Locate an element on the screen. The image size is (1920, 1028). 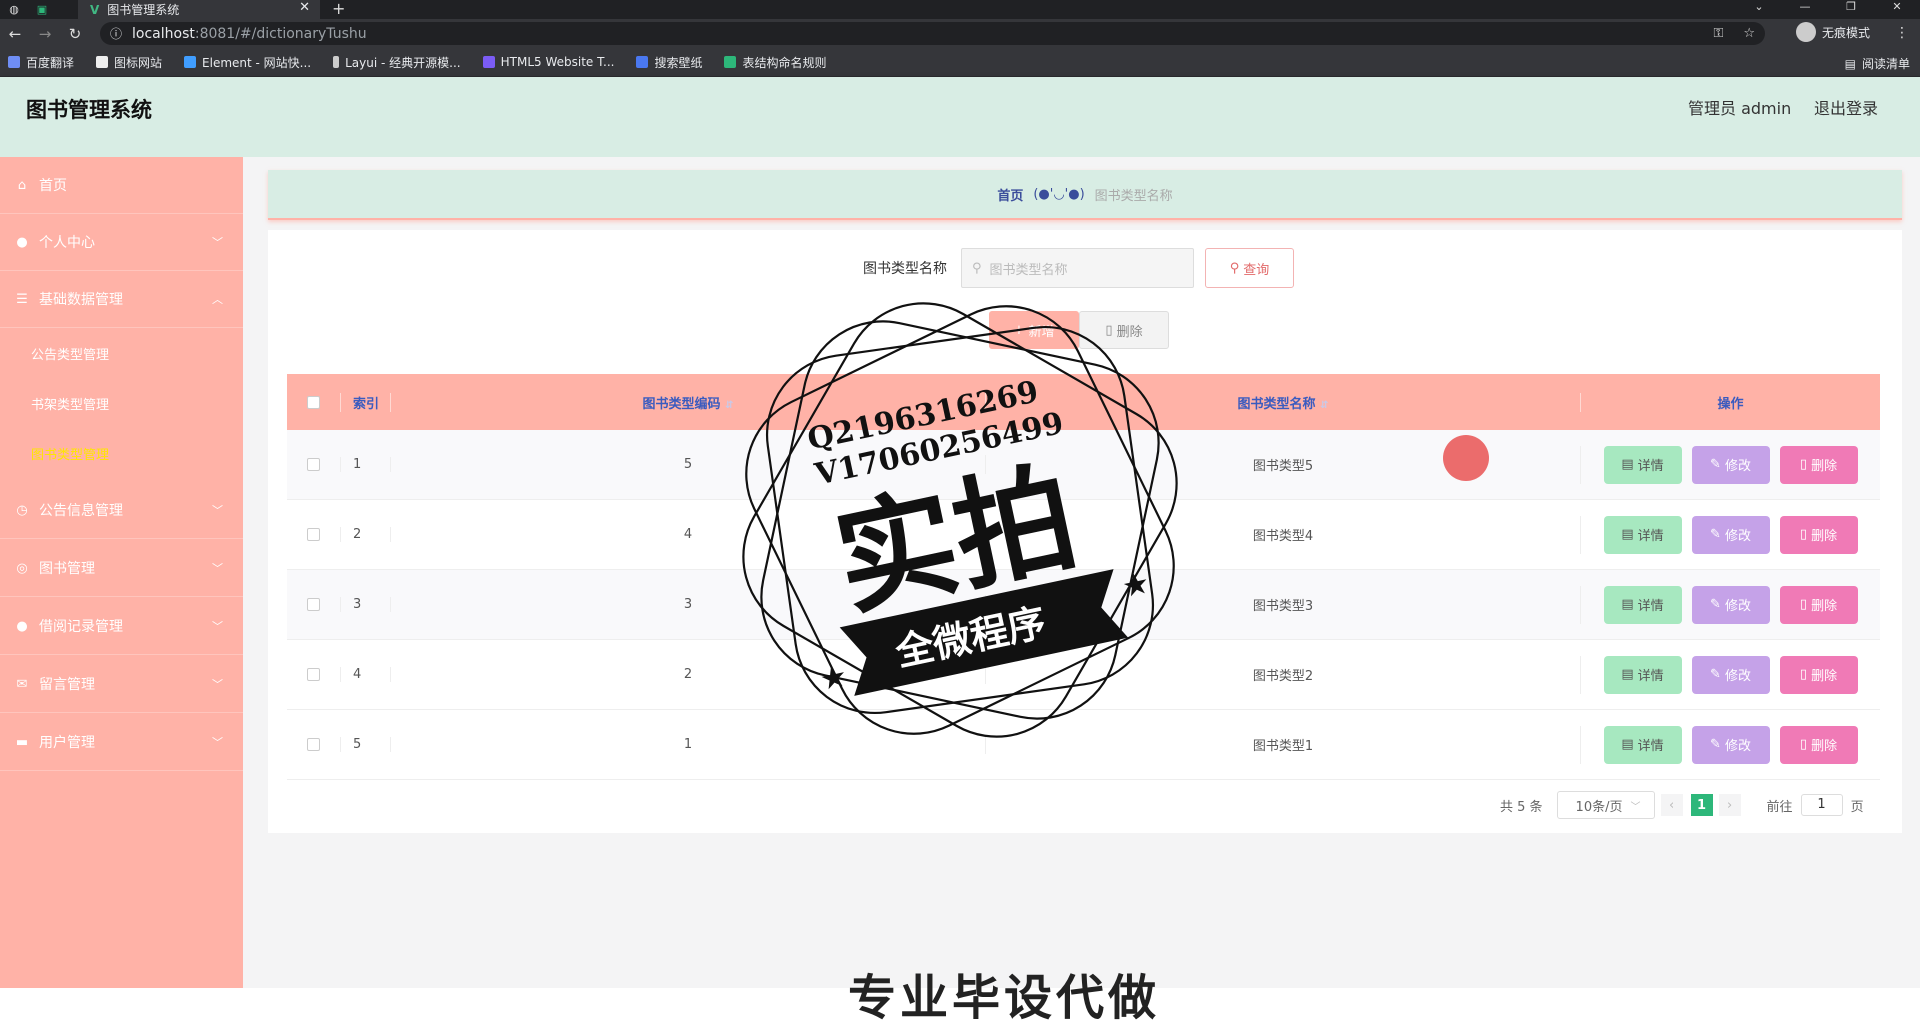
reading-list: ▤ 阅读清单 is located at coordinates (1877, 63).